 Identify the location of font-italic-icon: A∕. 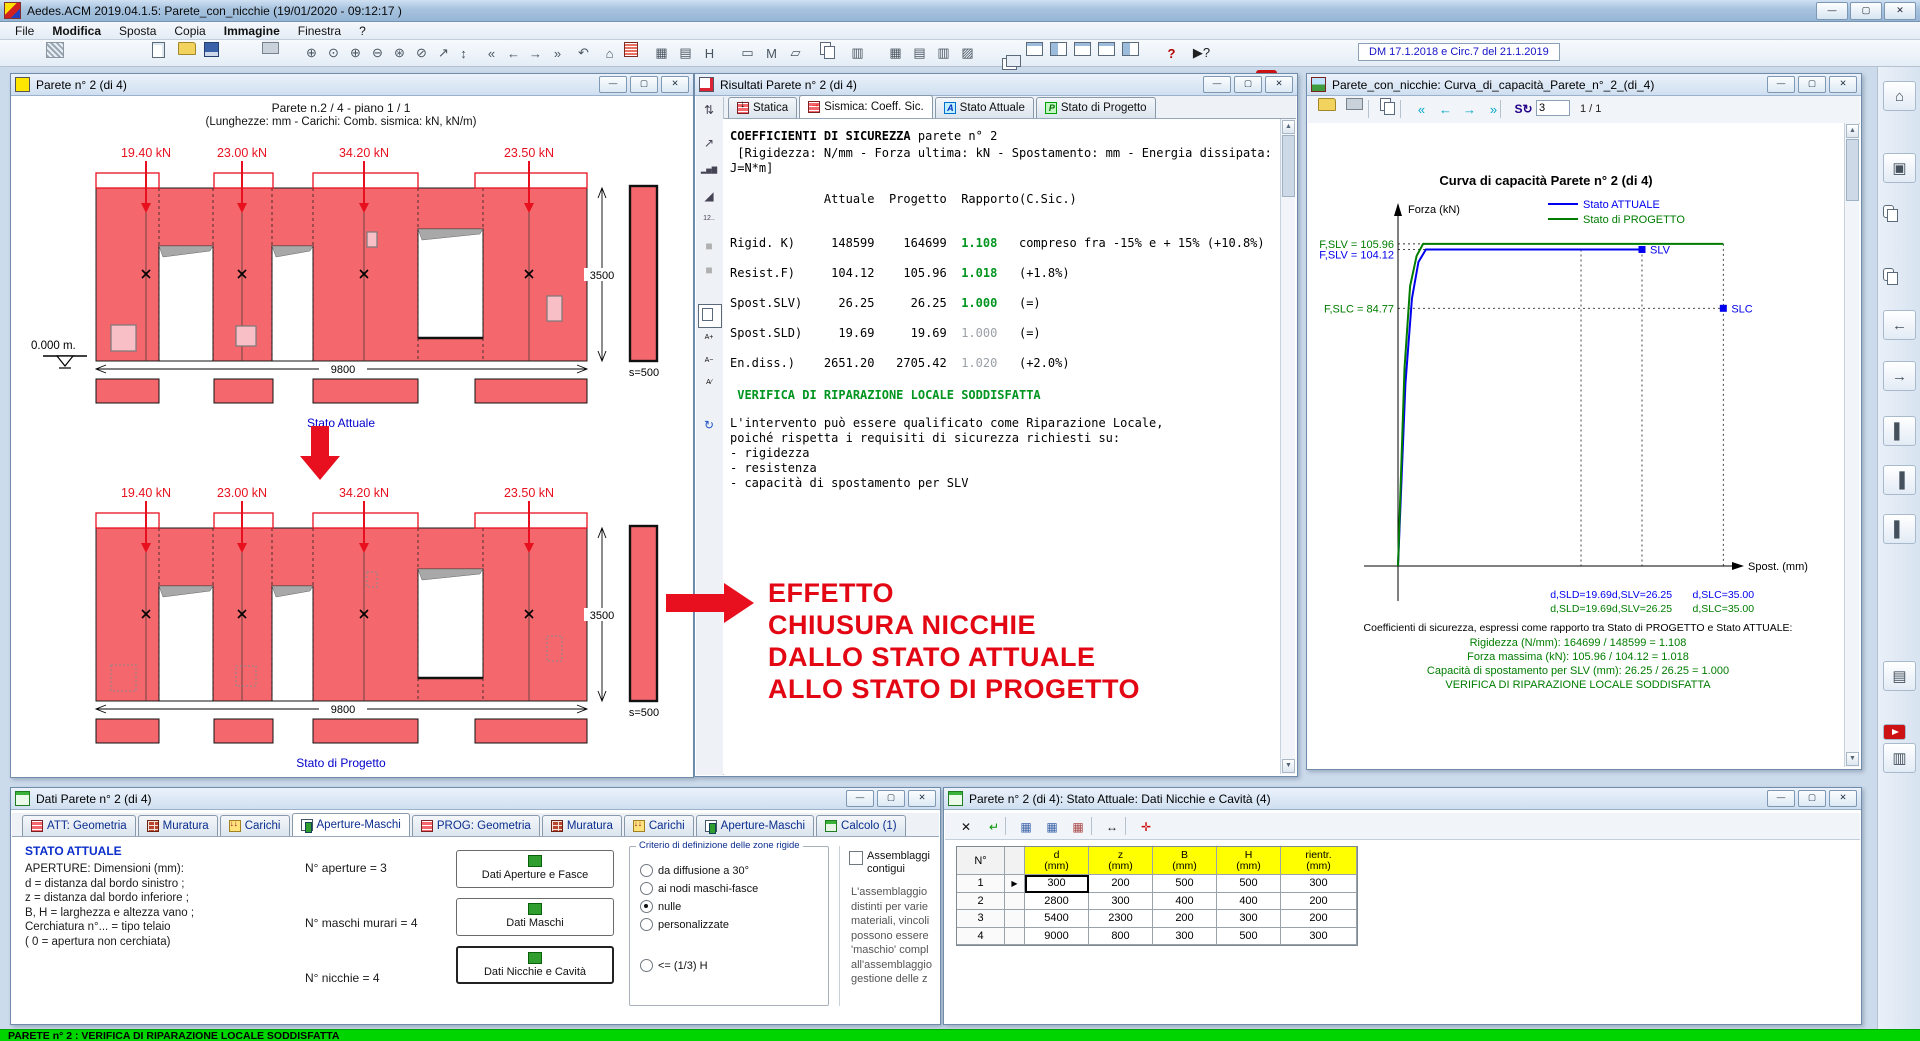
(709, 382).